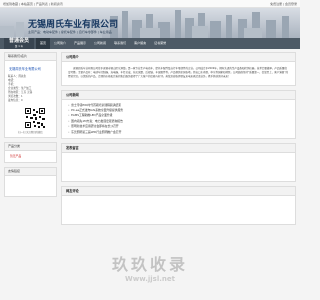  What do you see at coordinates (178, 57) in the screenshot?
I see `intro-title: 公司简介` at bounding box center [178, 57].